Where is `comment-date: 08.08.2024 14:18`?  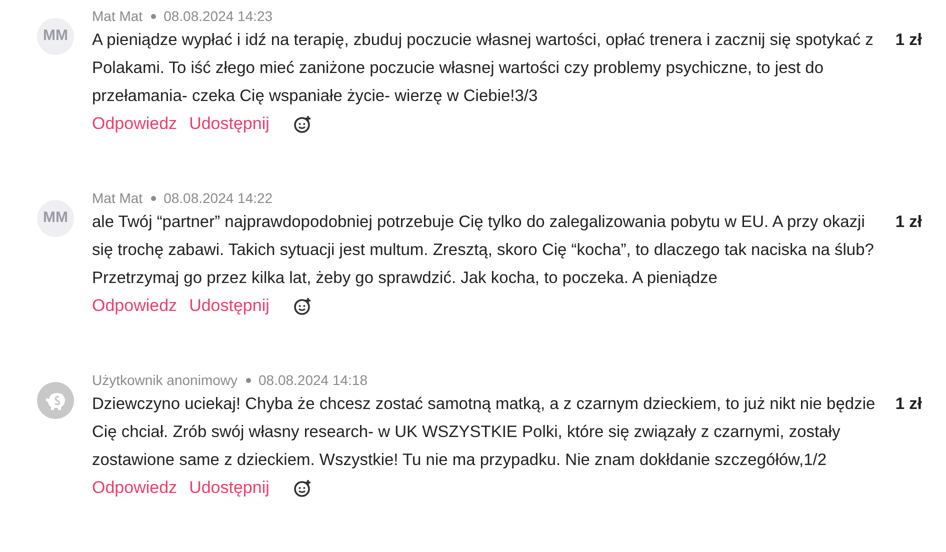
comment-date: 08.08.2024 14:18 is located at coordinates (313, 380).